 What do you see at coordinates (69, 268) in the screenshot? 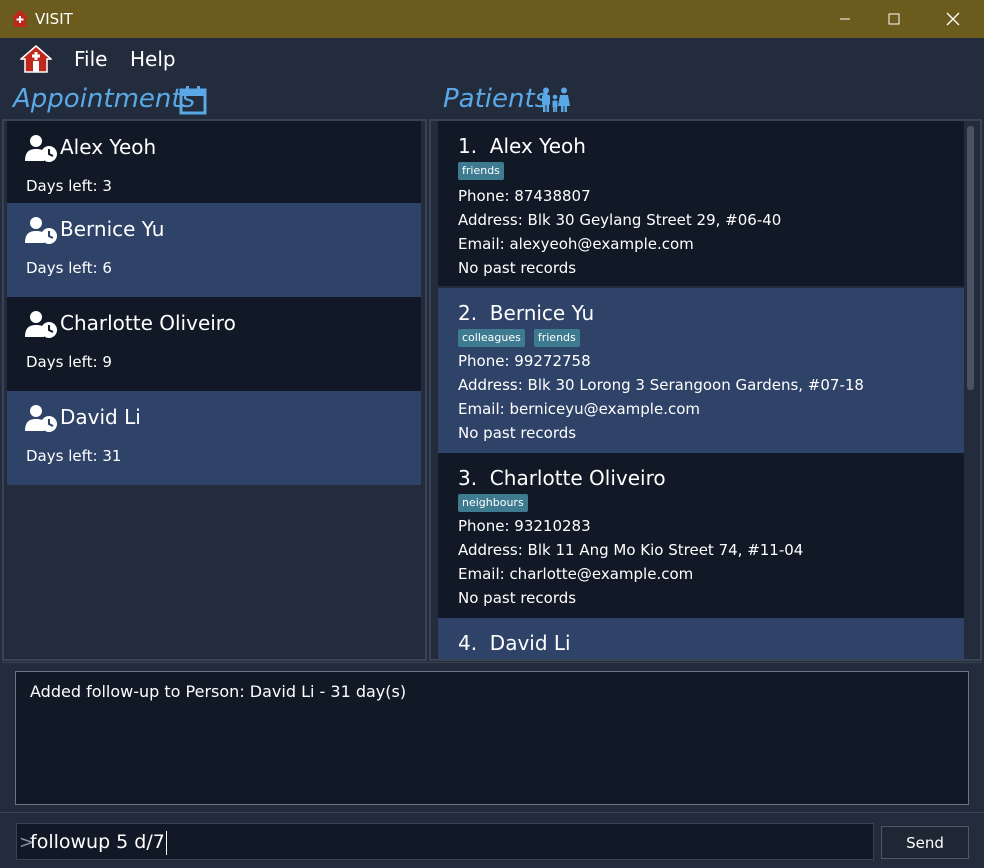
I see `appointment-days-left: Days left: 6` at bounding box center [69, 268].